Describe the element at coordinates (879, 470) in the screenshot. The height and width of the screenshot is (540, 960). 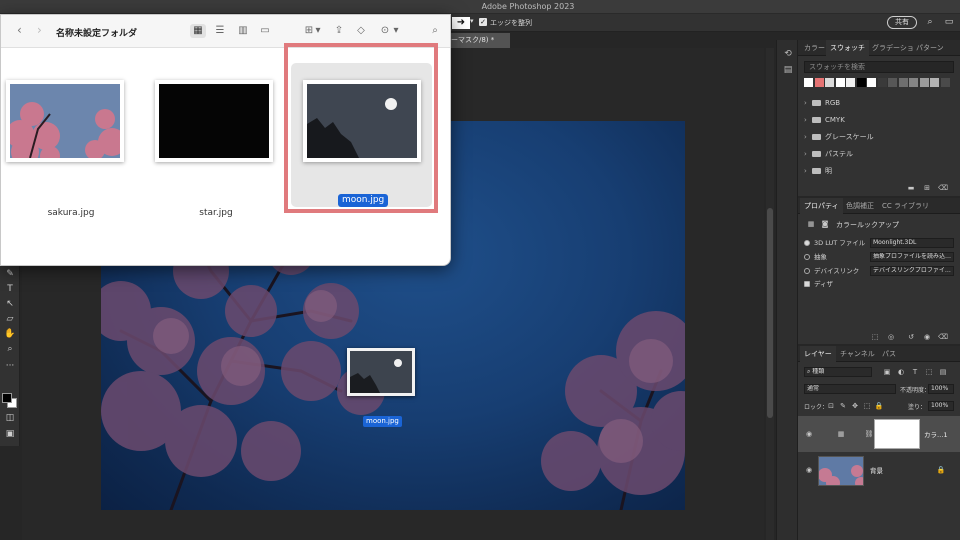
I see `layer-row-background: ◉ 背景 🔒` at that location.